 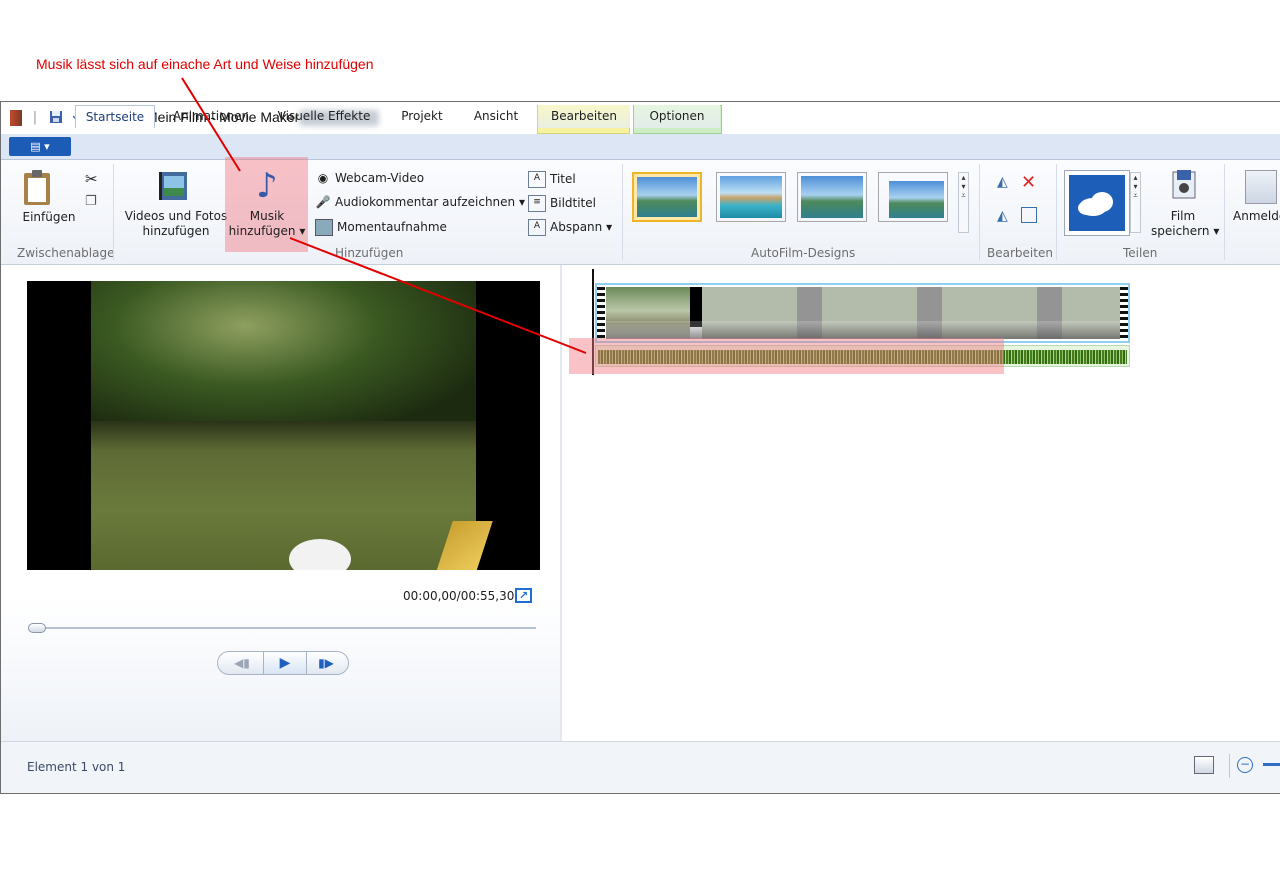 What do you see at coordinates (211, 124) in the screenshot?
I see `arrow-to-music-button` at bounding box center [211, 124].